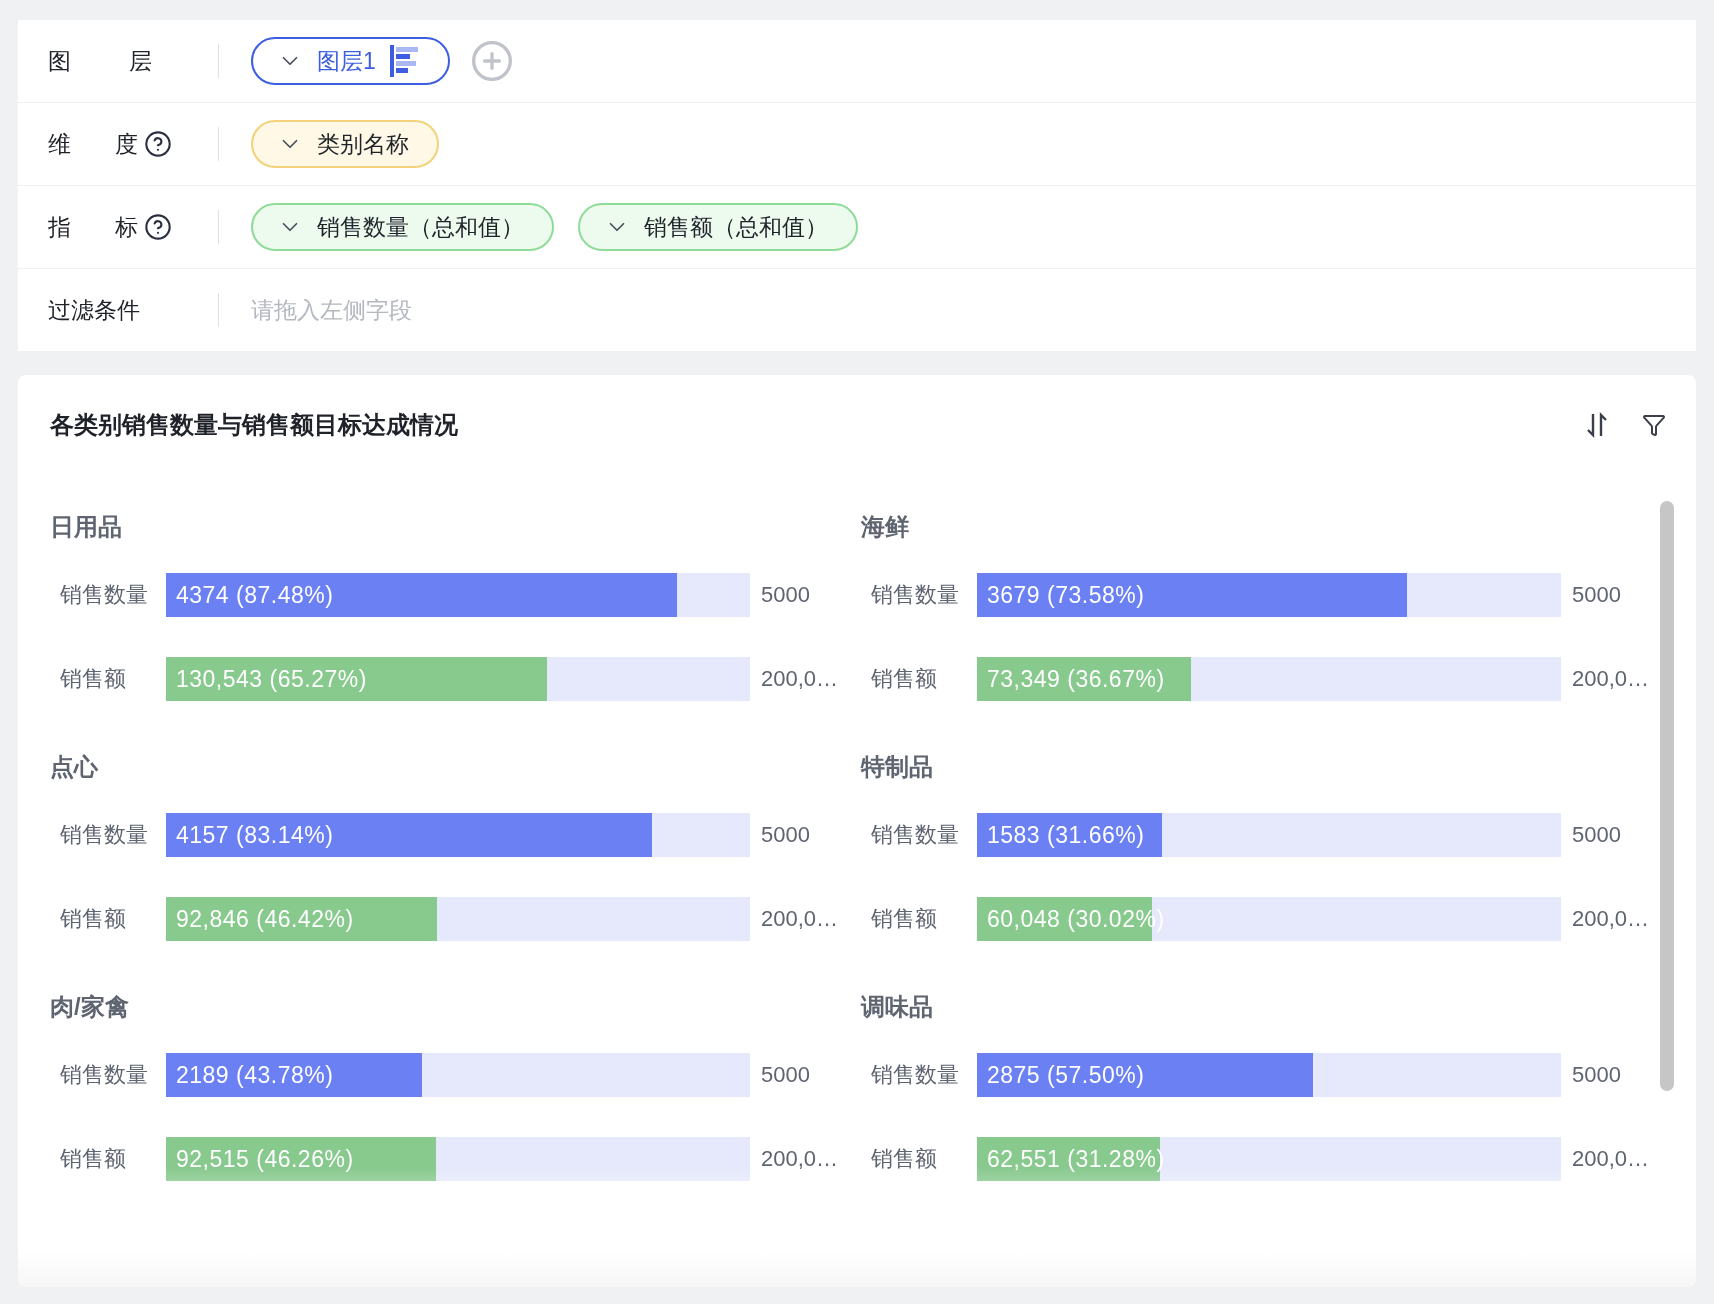 This screenshot has height=1304, width=1714. What do you see at coordinates (1065, 595) in the screenshot?
I see `bar-value: 3679 (73.58%)` at bounding box center [1065, 595].